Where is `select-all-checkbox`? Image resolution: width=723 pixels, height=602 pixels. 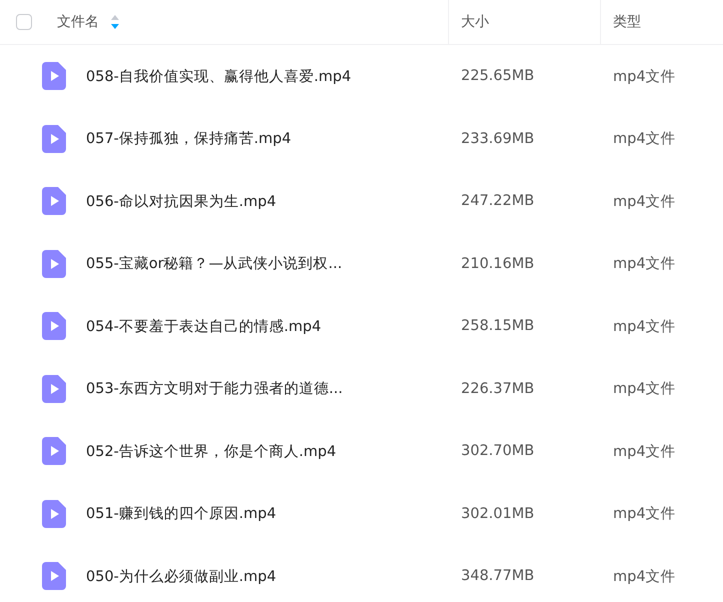
select-all-checkbox is located at coordinates (24, 22).